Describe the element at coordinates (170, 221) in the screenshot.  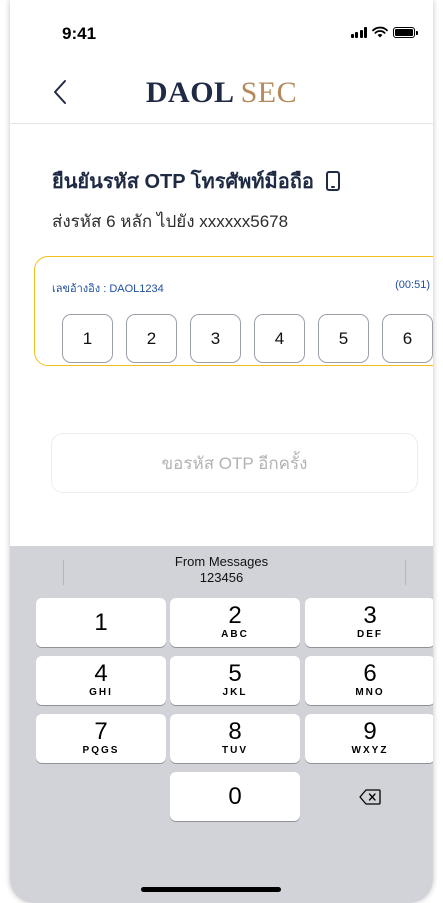
I see `page-subtitle: ส่งรหัส 6 หลัก ไปยัง xxxxxx5678` at that location.